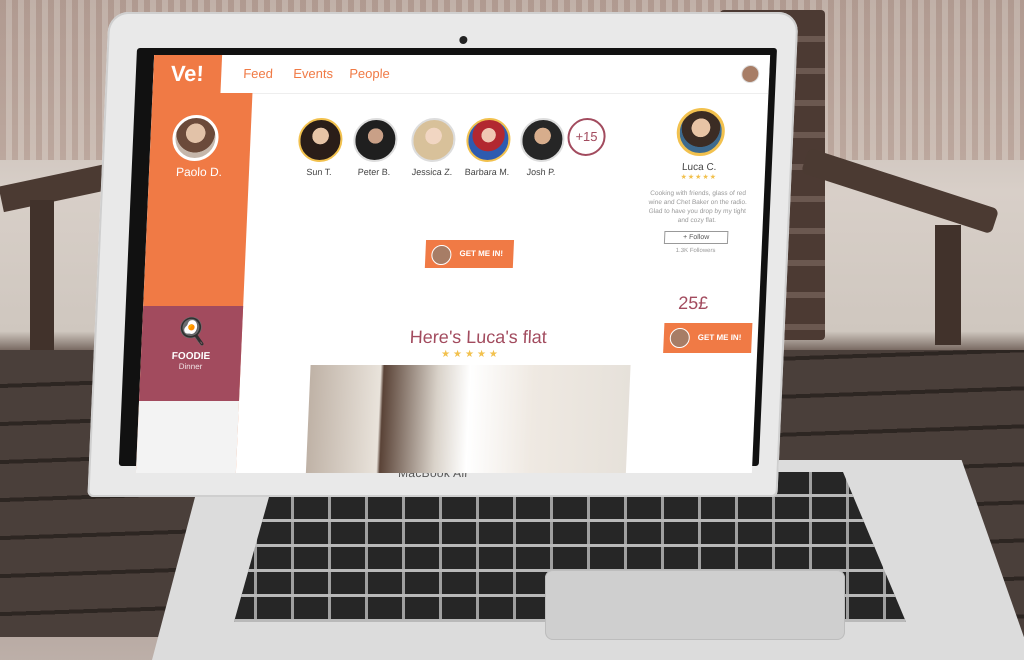 The width and height of the screenshot is (1024, 660). Describe the element at coordinates (487, 172) in the screenshot. I see `attendee-name: Barbara M.` at that location.